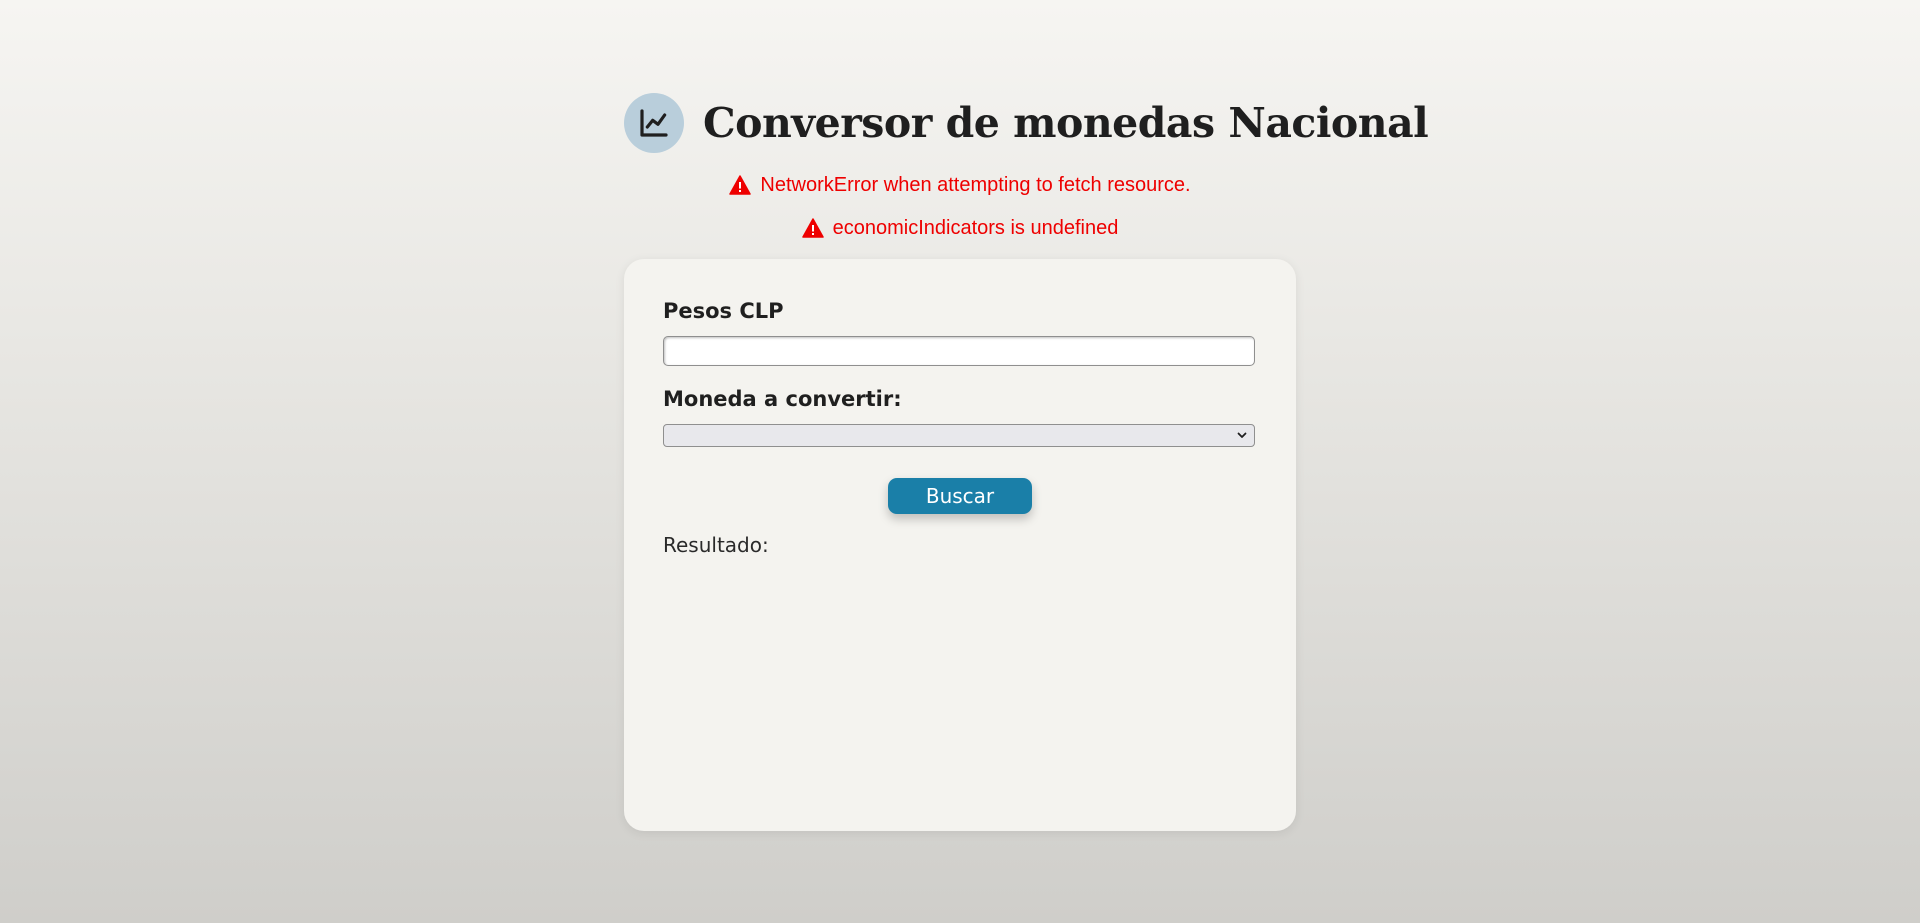 The width and height of the screenshot is (1920, 923). I want to click on page-title: Conversor de monedas Nacional, so click(1066, 123).